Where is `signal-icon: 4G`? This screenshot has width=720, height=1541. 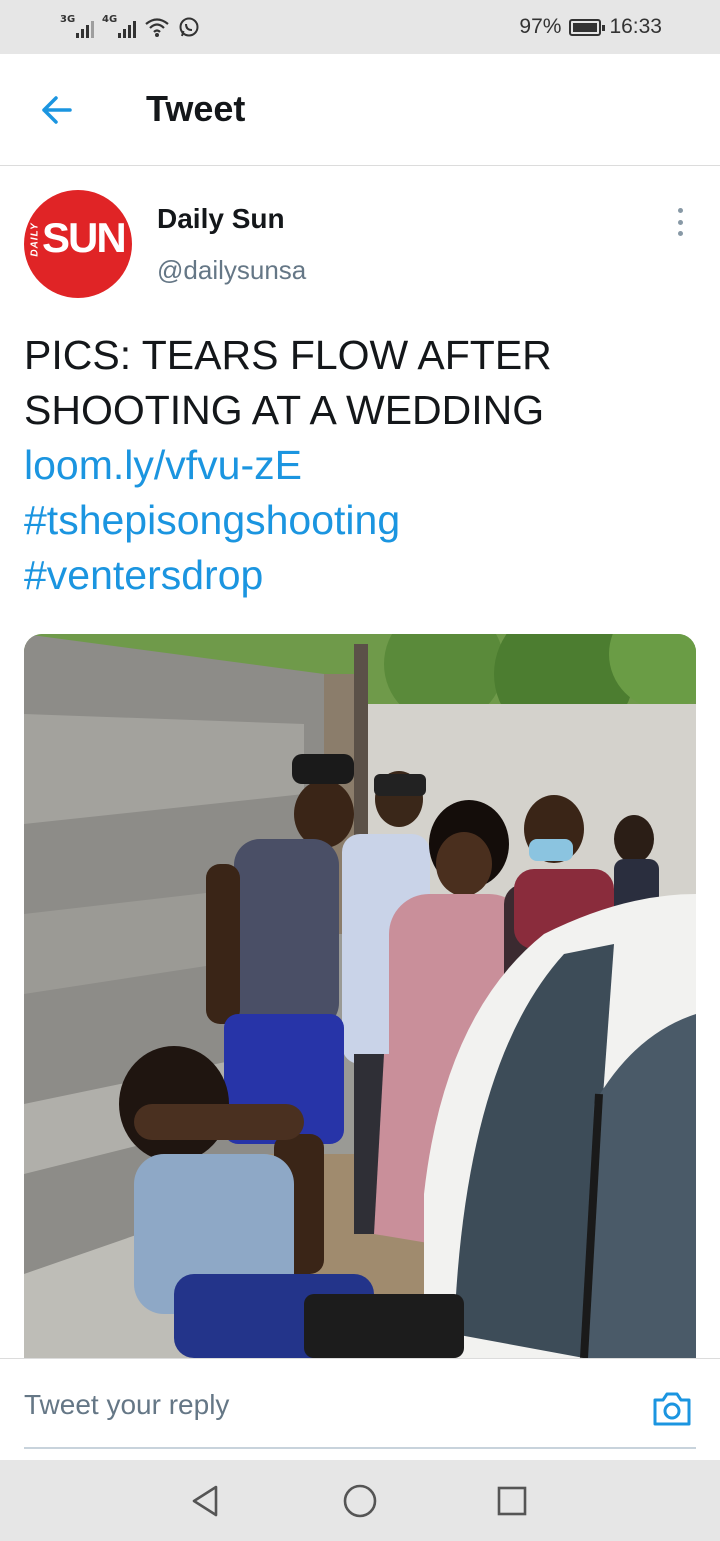
signal-icon: 4G is located at coordinates (119, 26).